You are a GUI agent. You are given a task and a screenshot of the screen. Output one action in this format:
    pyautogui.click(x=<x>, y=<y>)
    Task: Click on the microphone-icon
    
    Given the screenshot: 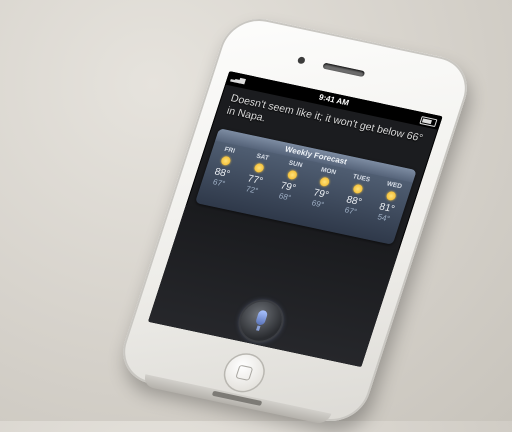 What is the action you would take?
    pyautogui.click(x=261, y=317)
    